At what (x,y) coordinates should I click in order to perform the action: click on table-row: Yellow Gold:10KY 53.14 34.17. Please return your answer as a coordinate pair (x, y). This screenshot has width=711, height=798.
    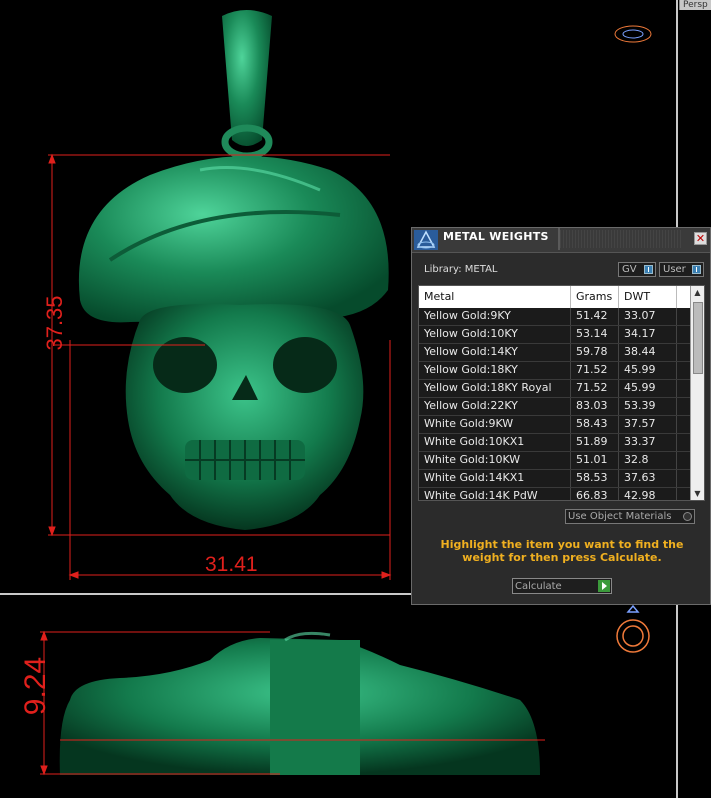
    Looking at the image, I should click on (555, 335).